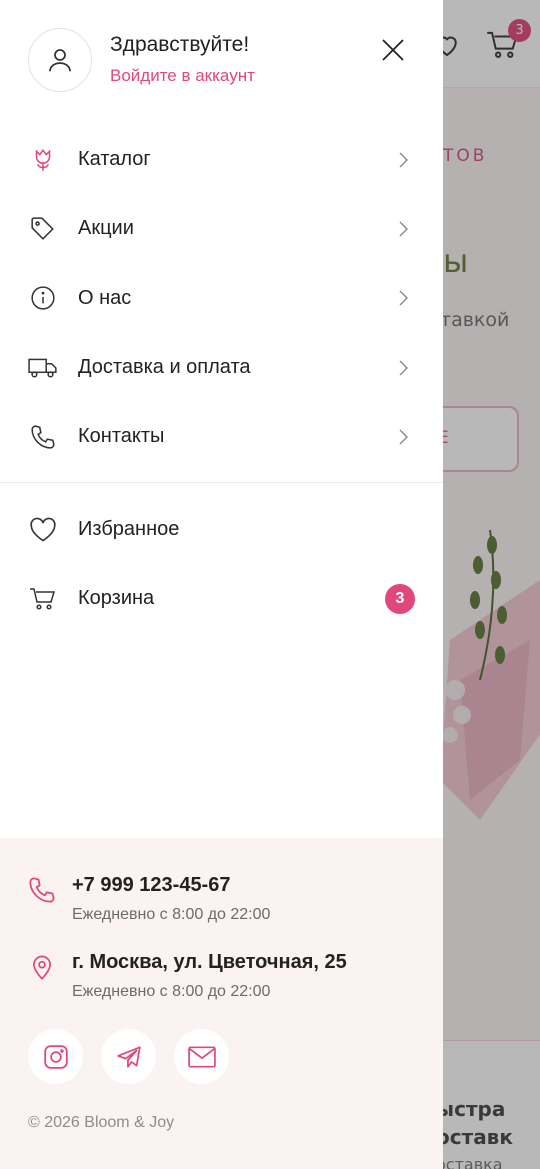 The image size is (540, 1169). I want to click on nav-item-cart: Корзина 3, so click(221, 598).